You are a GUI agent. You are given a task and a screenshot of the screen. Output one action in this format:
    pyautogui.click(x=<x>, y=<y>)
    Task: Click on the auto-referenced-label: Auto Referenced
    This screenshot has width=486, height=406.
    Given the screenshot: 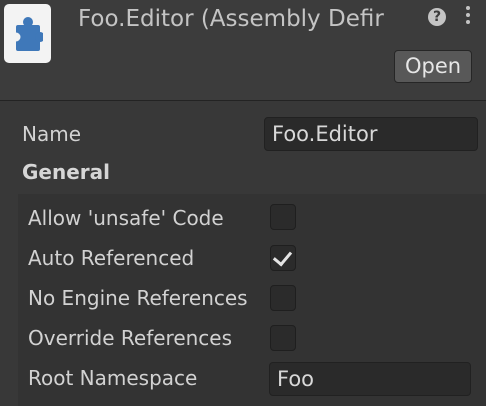 What is the action you would take?
    pyautogui.click(x=111, y=258)
    